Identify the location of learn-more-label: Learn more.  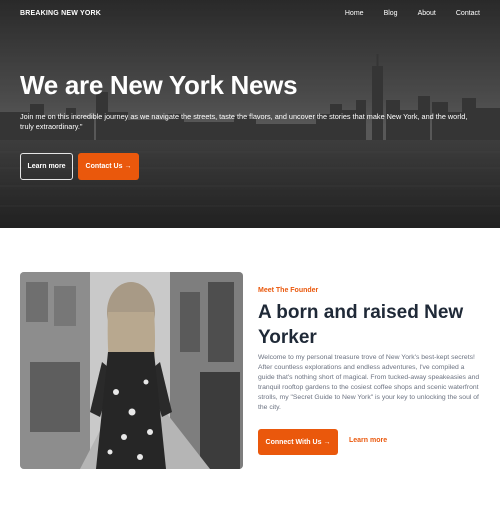
(46, 166).